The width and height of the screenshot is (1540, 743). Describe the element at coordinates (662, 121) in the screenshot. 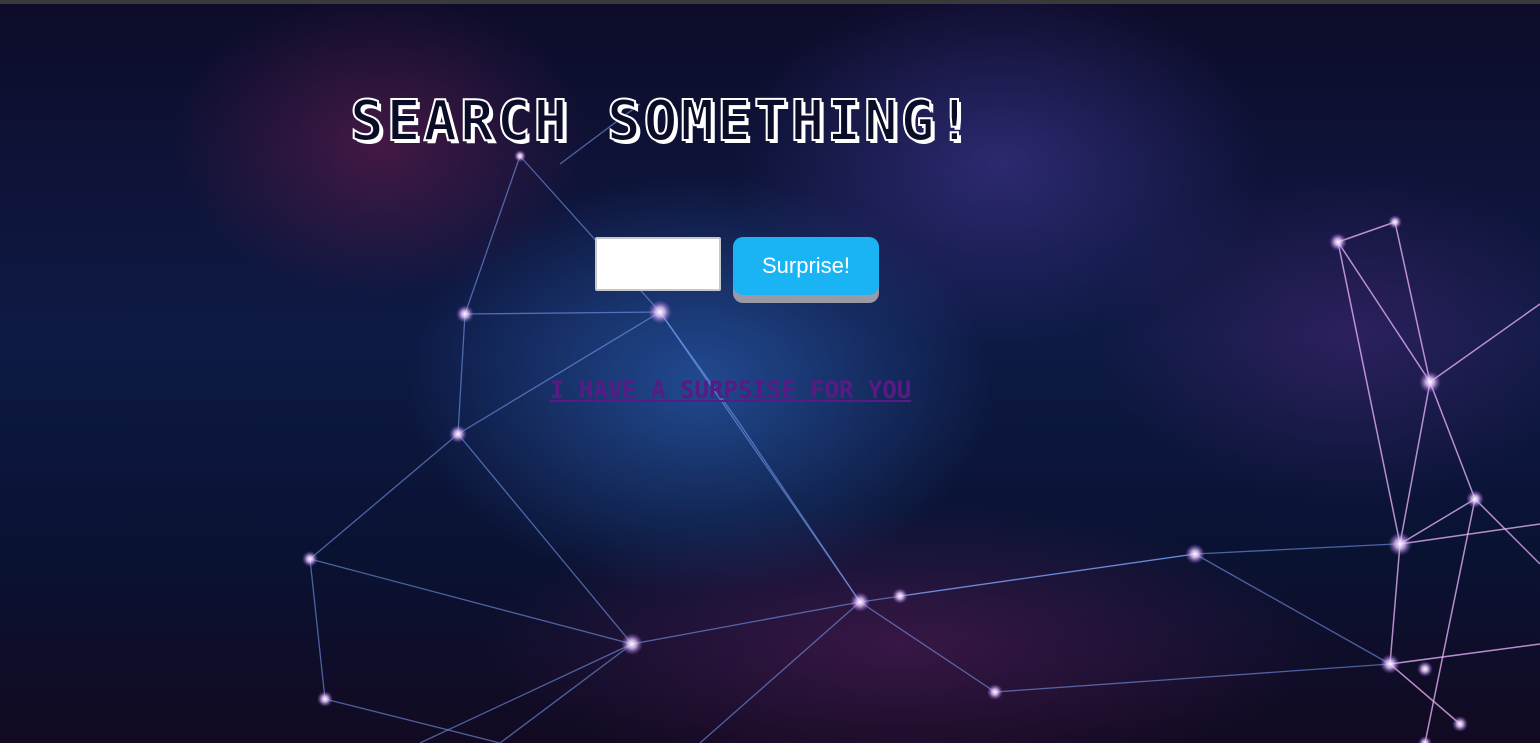

I see `page-title: Search Something!` at that location.